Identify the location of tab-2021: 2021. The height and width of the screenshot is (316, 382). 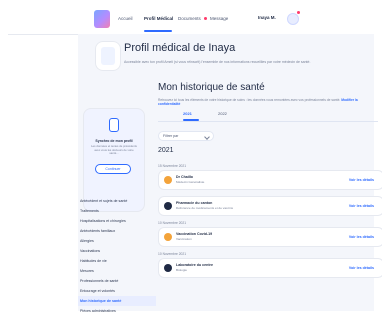
(187, 113).